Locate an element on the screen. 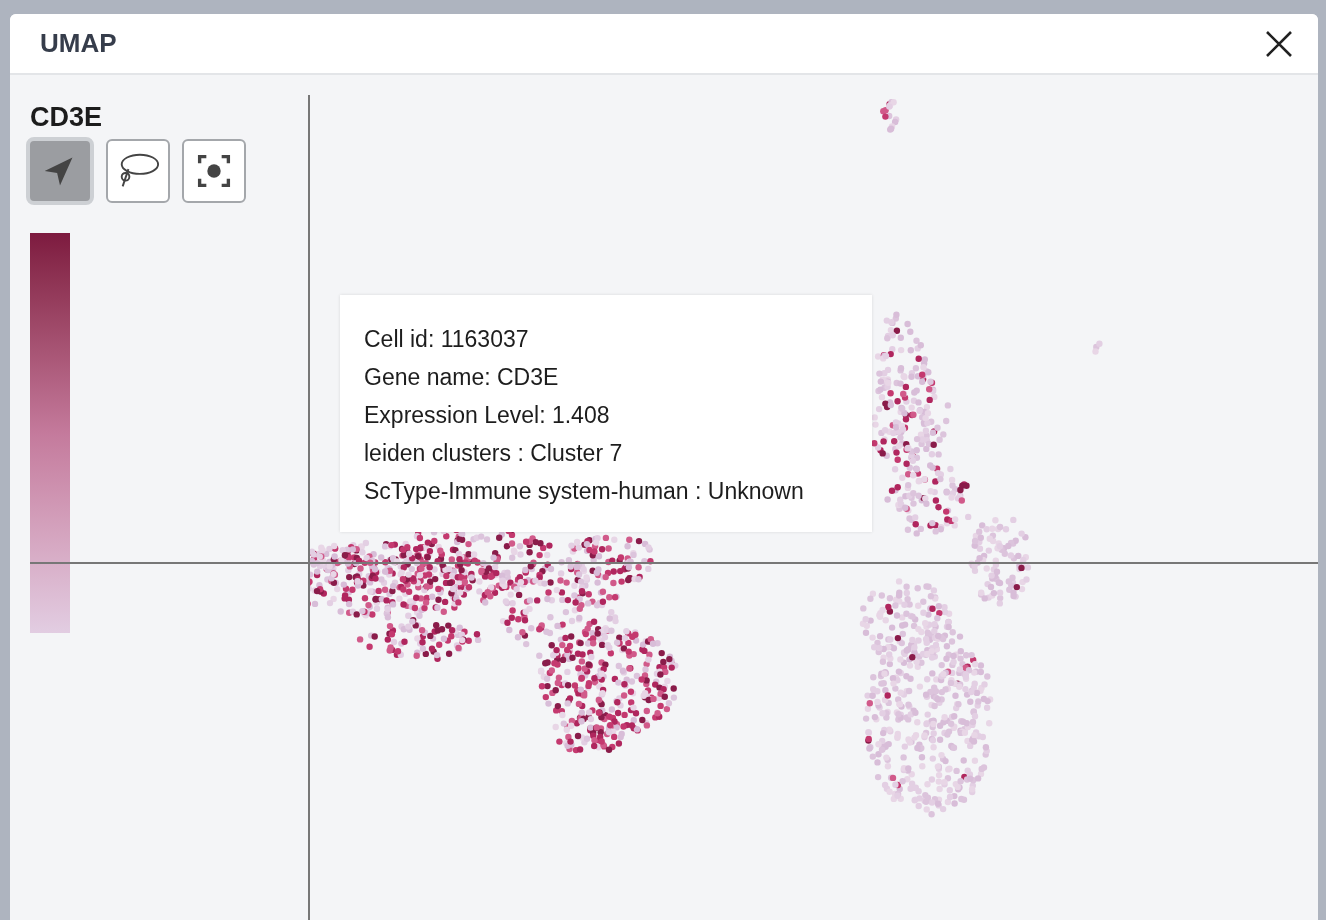  close-button is located at coordinates (1279, 43).